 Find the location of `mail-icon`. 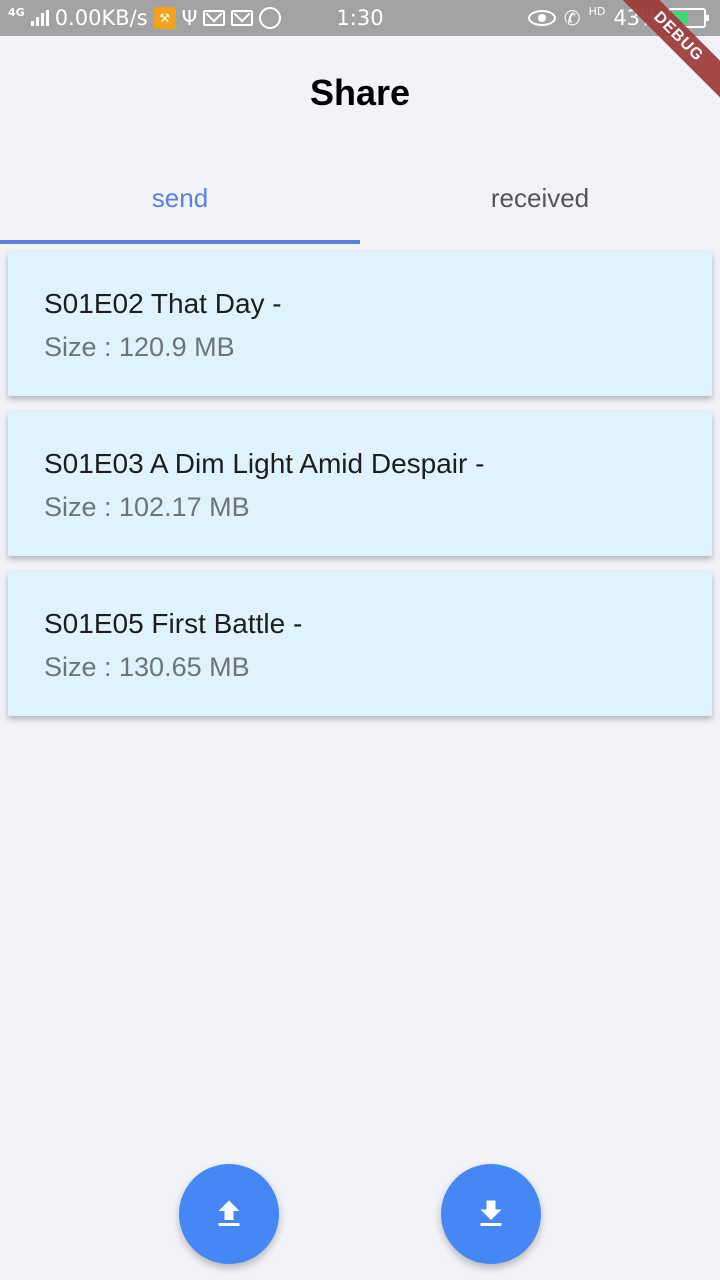

mail-icon is located at coordinates (214, 18).